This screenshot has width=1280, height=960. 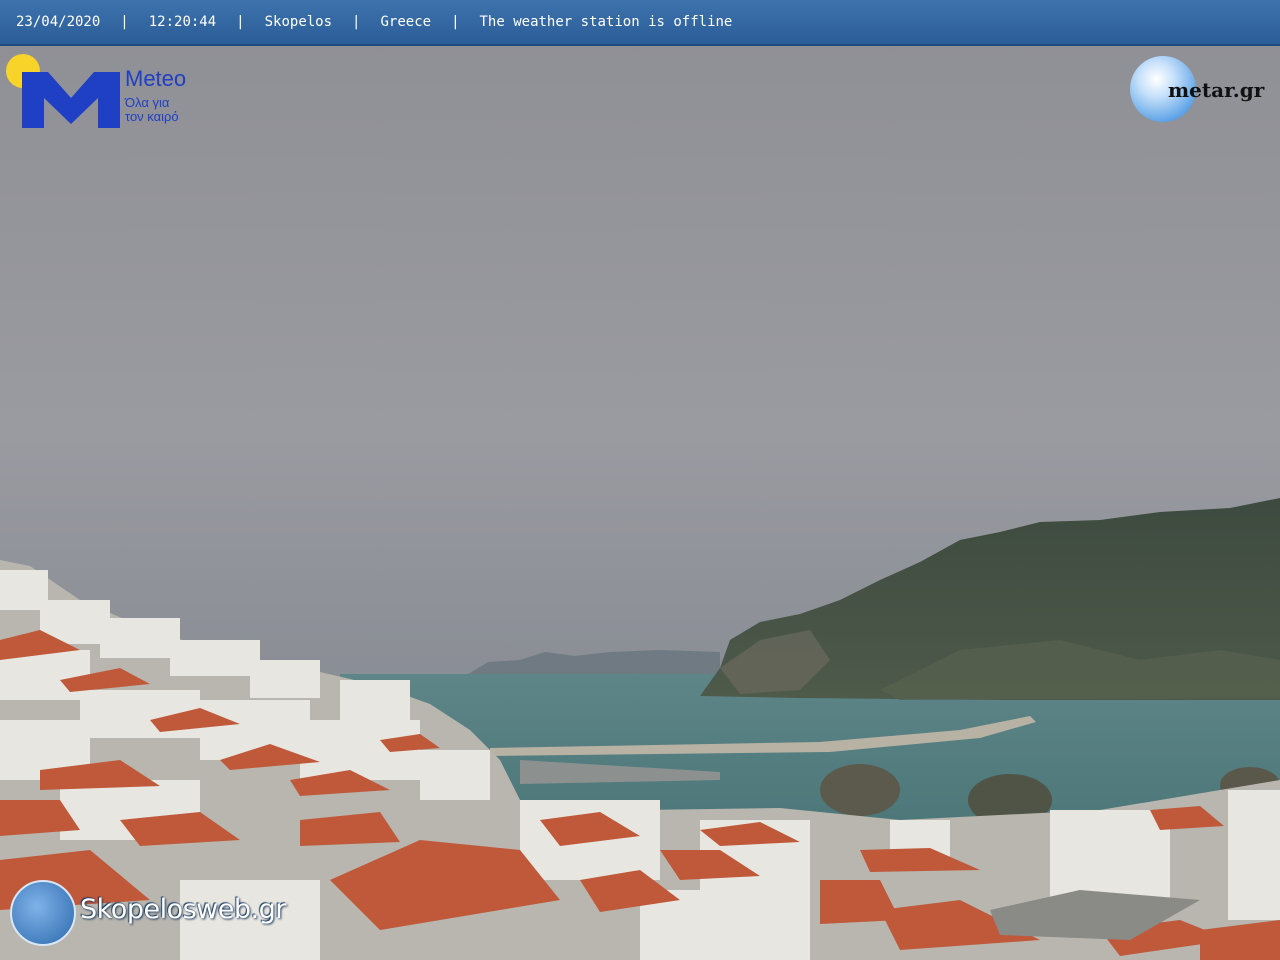 What do you see at coordinates (183, 909) in the screenshot?
I see `skopelosweb-wordmark: Skopelosweb.gr` at bounding box center [183, 909].